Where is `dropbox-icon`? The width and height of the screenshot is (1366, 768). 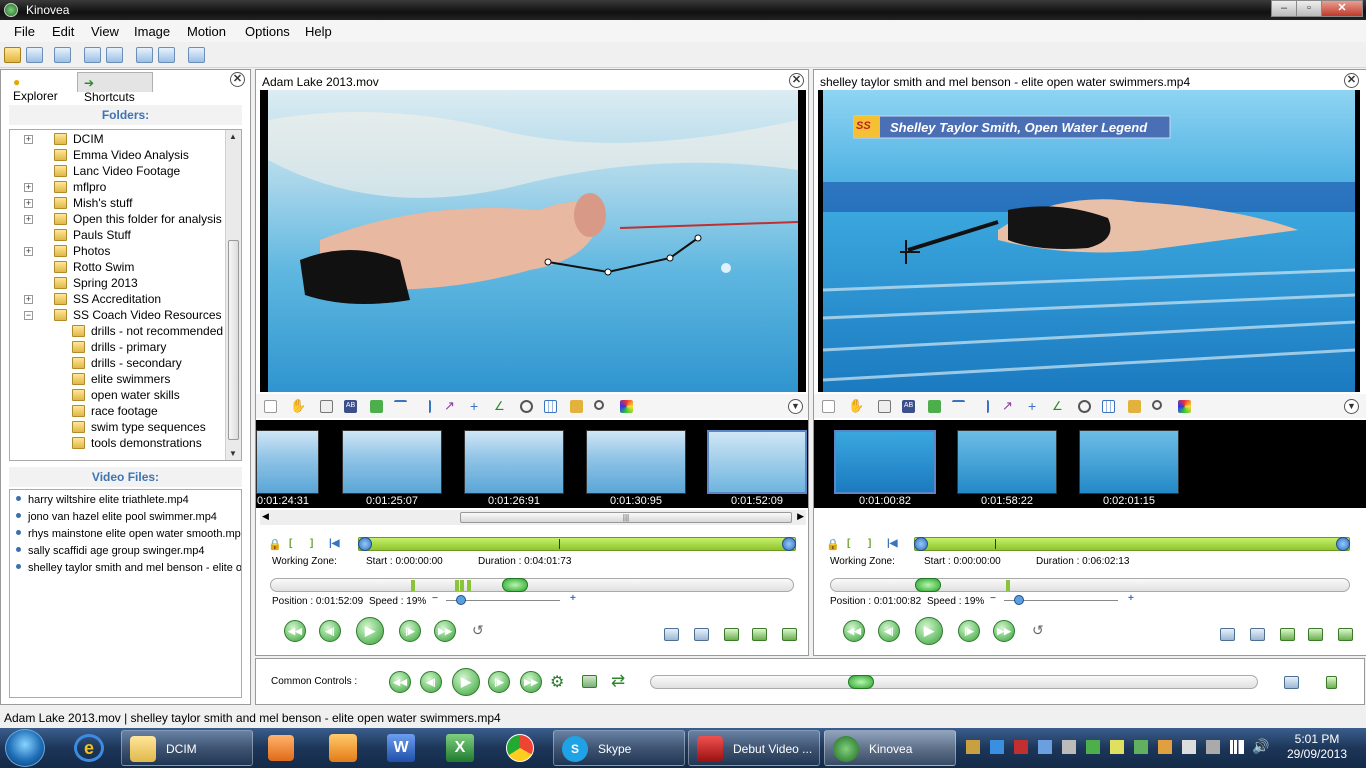
dropbox-icon is located at coordinates (997, 747).